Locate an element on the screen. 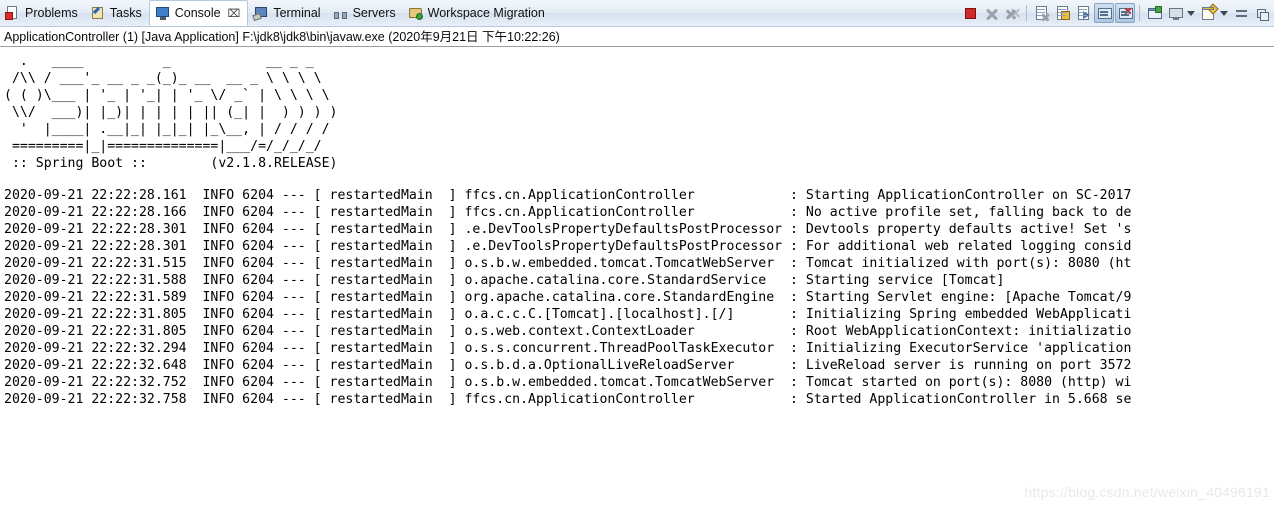  workspace-migration-icon is located at coordinates (416, 13).